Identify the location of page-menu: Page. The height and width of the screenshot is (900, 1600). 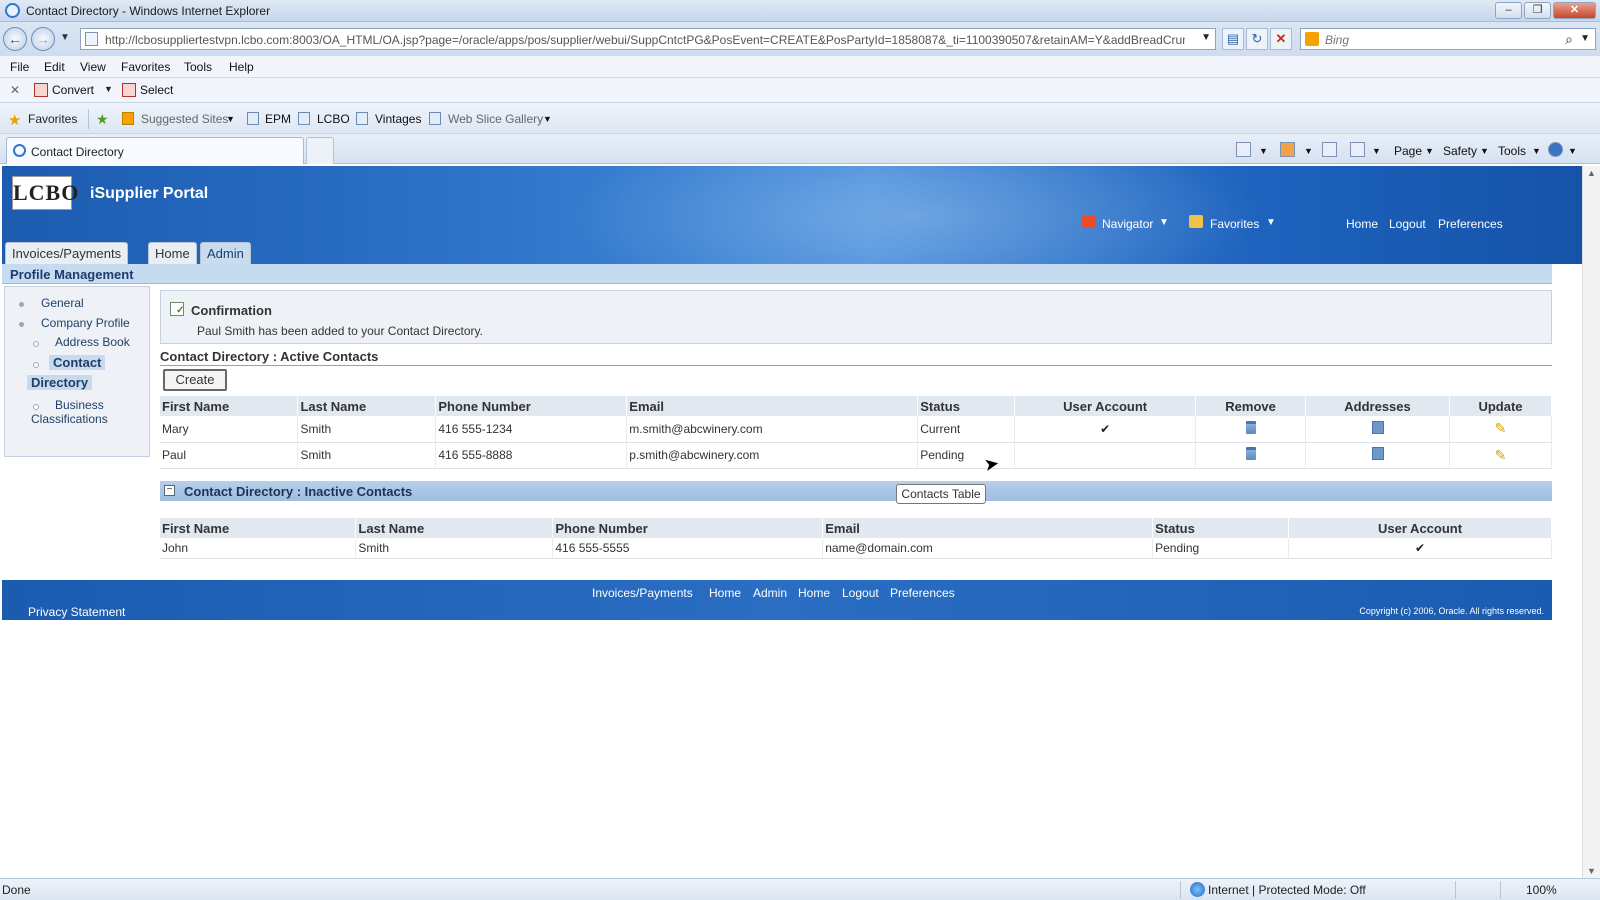
(1408, 151).